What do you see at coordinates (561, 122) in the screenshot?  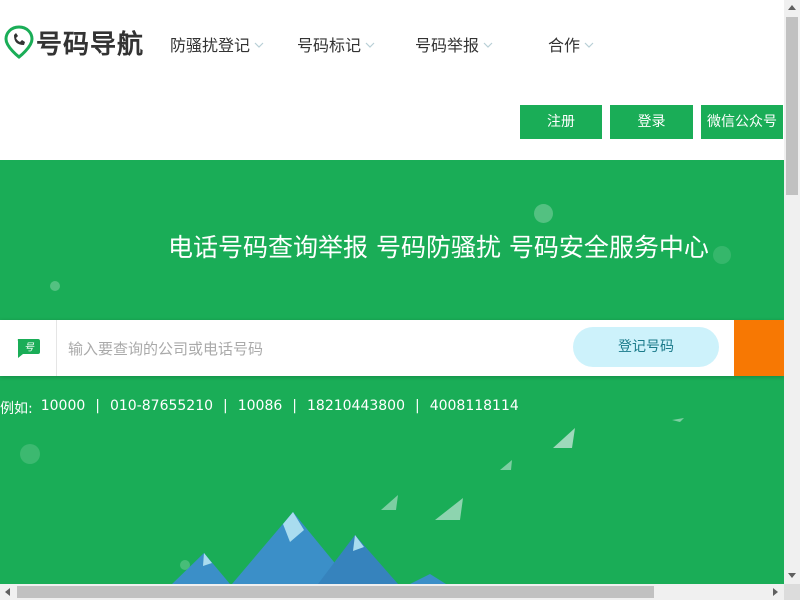 I see `register-button: 注册` at bounding box center [561, 122].